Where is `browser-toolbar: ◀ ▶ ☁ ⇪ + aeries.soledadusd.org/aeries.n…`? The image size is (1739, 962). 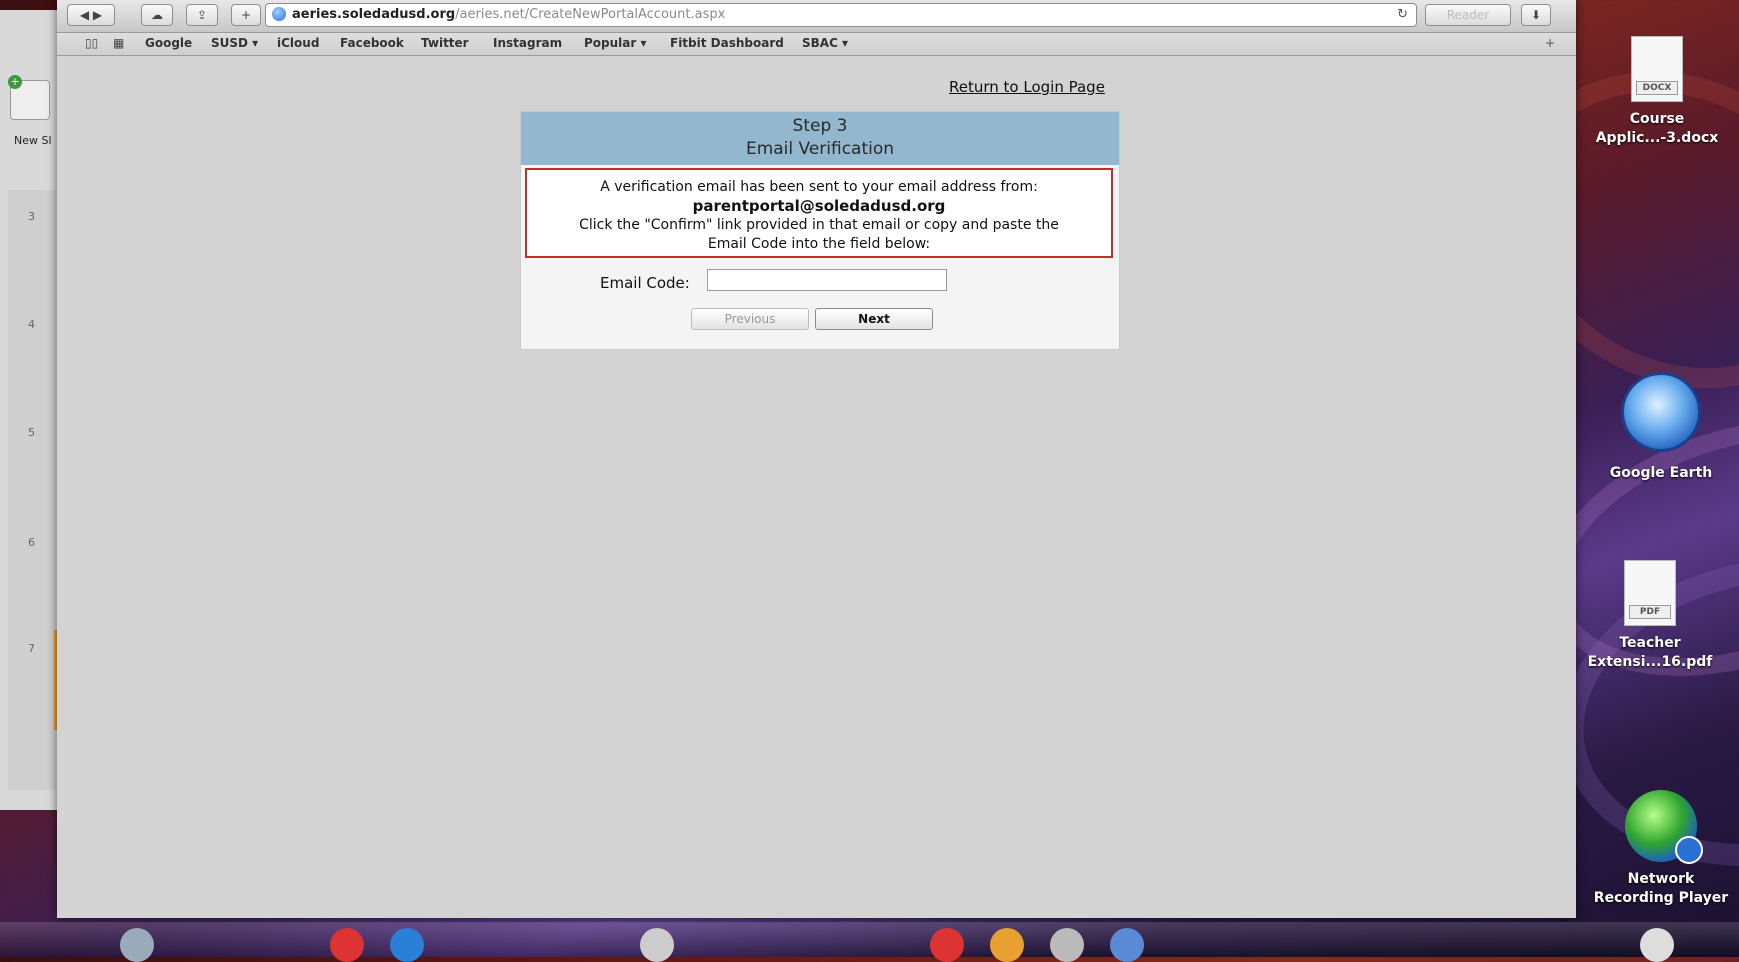 browser-toolbar: ◀ ▶ ☁ ⇪ + aeries.soledadusd.org/aeries.n… is located at coordinates (816, 16).